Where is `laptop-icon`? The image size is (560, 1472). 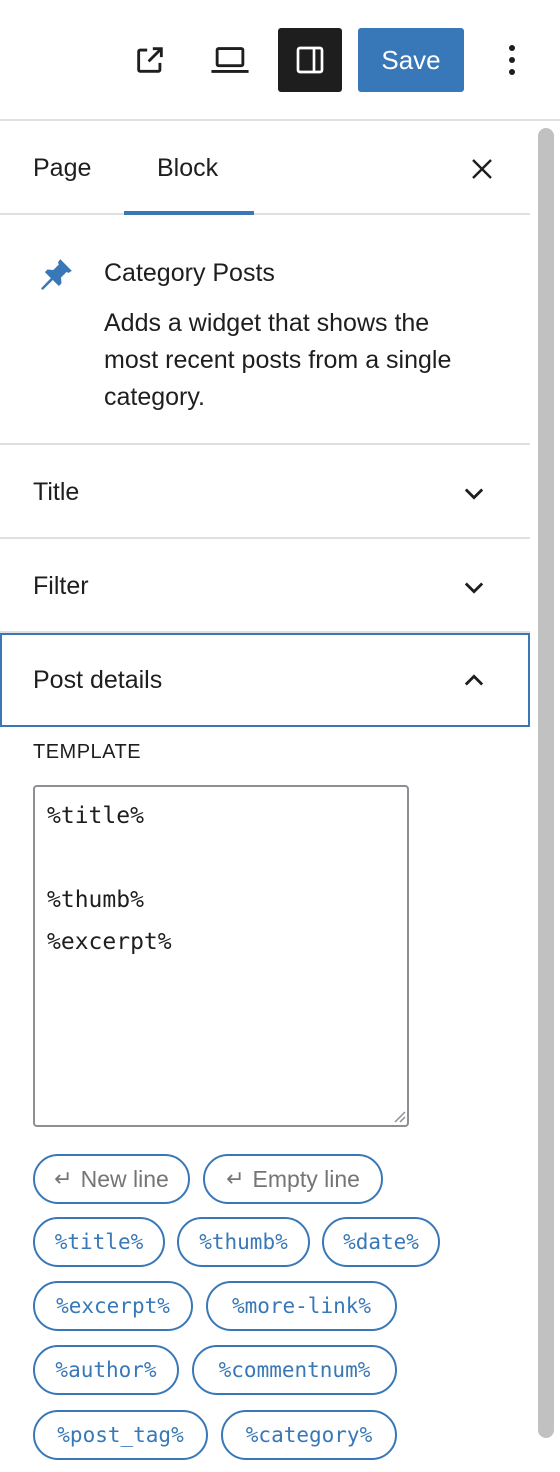
laptop-icon is located at coordinates (230, 60).